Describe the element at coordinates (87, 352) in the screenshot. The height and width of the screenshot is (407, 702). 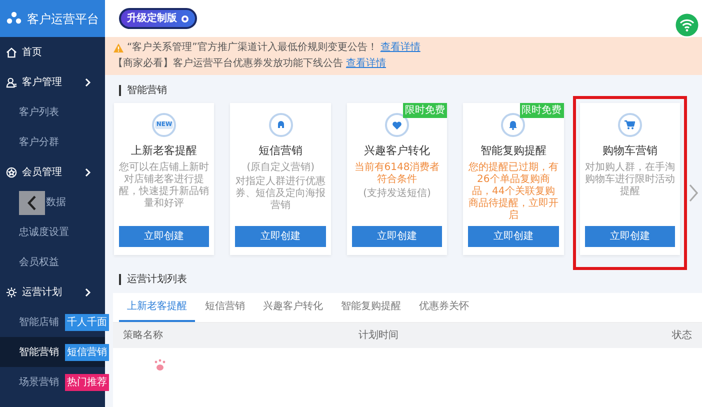
I see `sidebar-badge: 短信营销` at that location.